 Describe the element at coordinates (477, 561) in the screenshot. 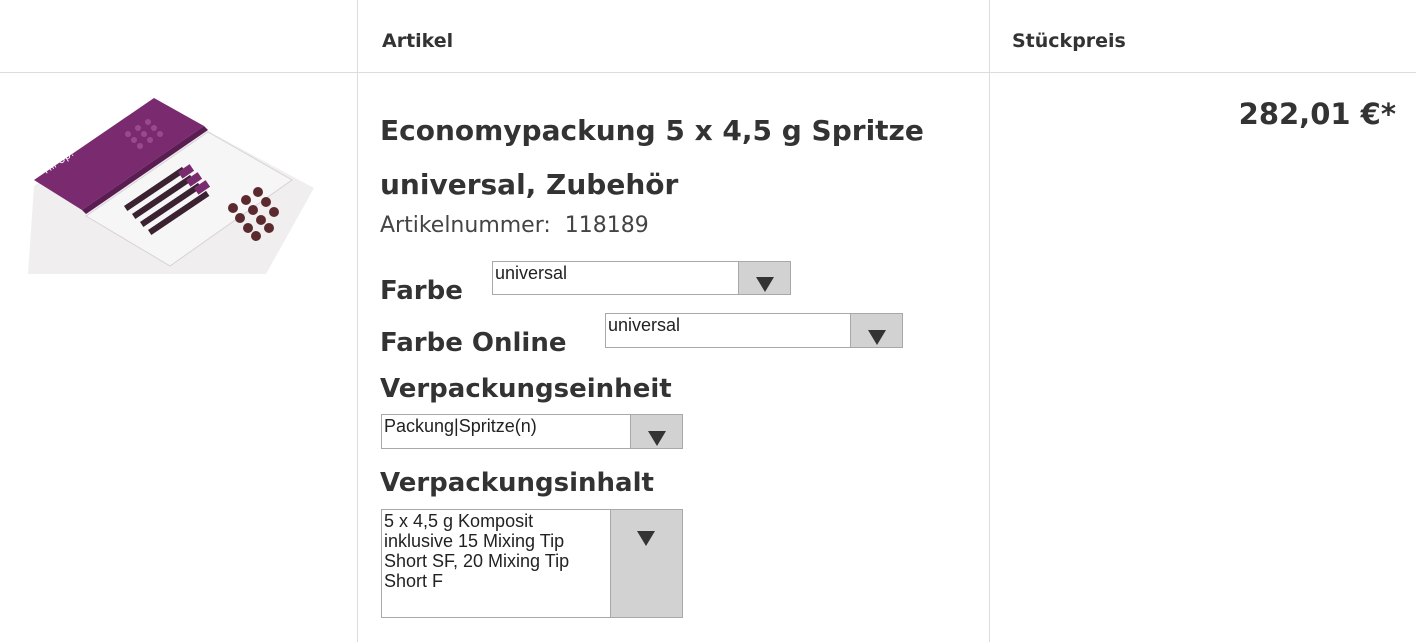

I see `select-value-line: Short SF, 20 Mixing Tip` at that location.